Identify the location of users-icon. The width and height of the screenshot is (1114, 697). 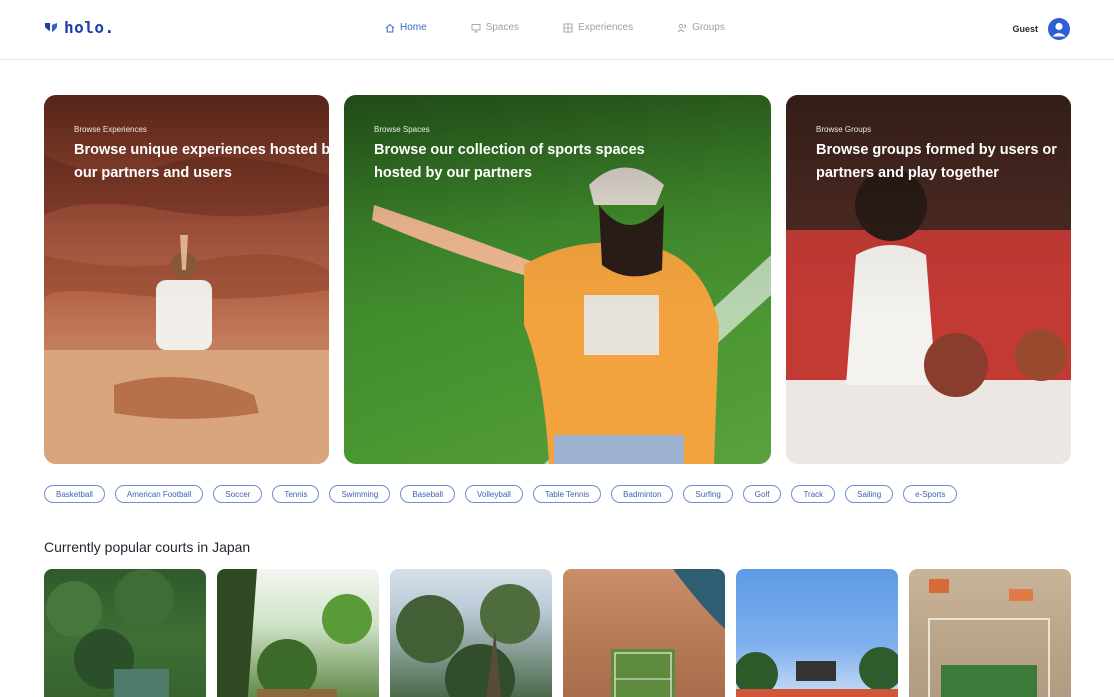
(682, 27).